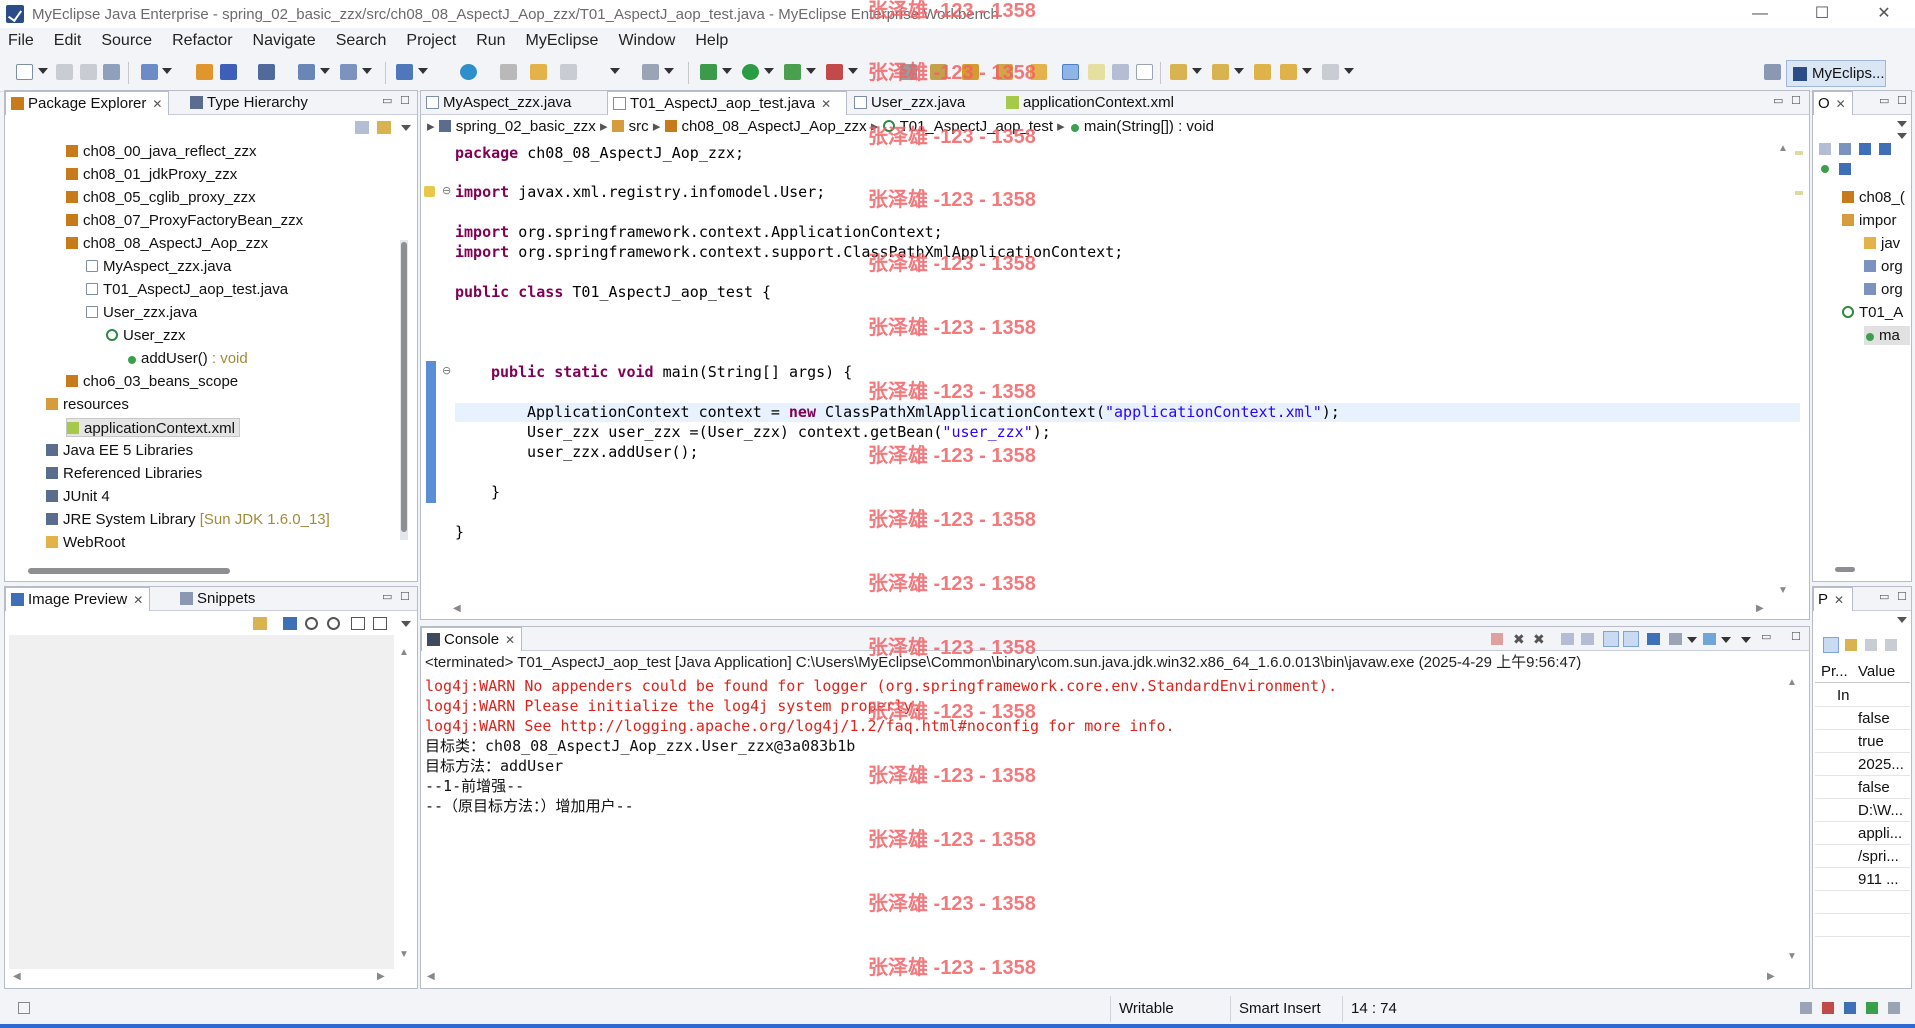  Describe the element at coordinates (792, 72) in the screenshot. I see `coverage-icon` at that location.